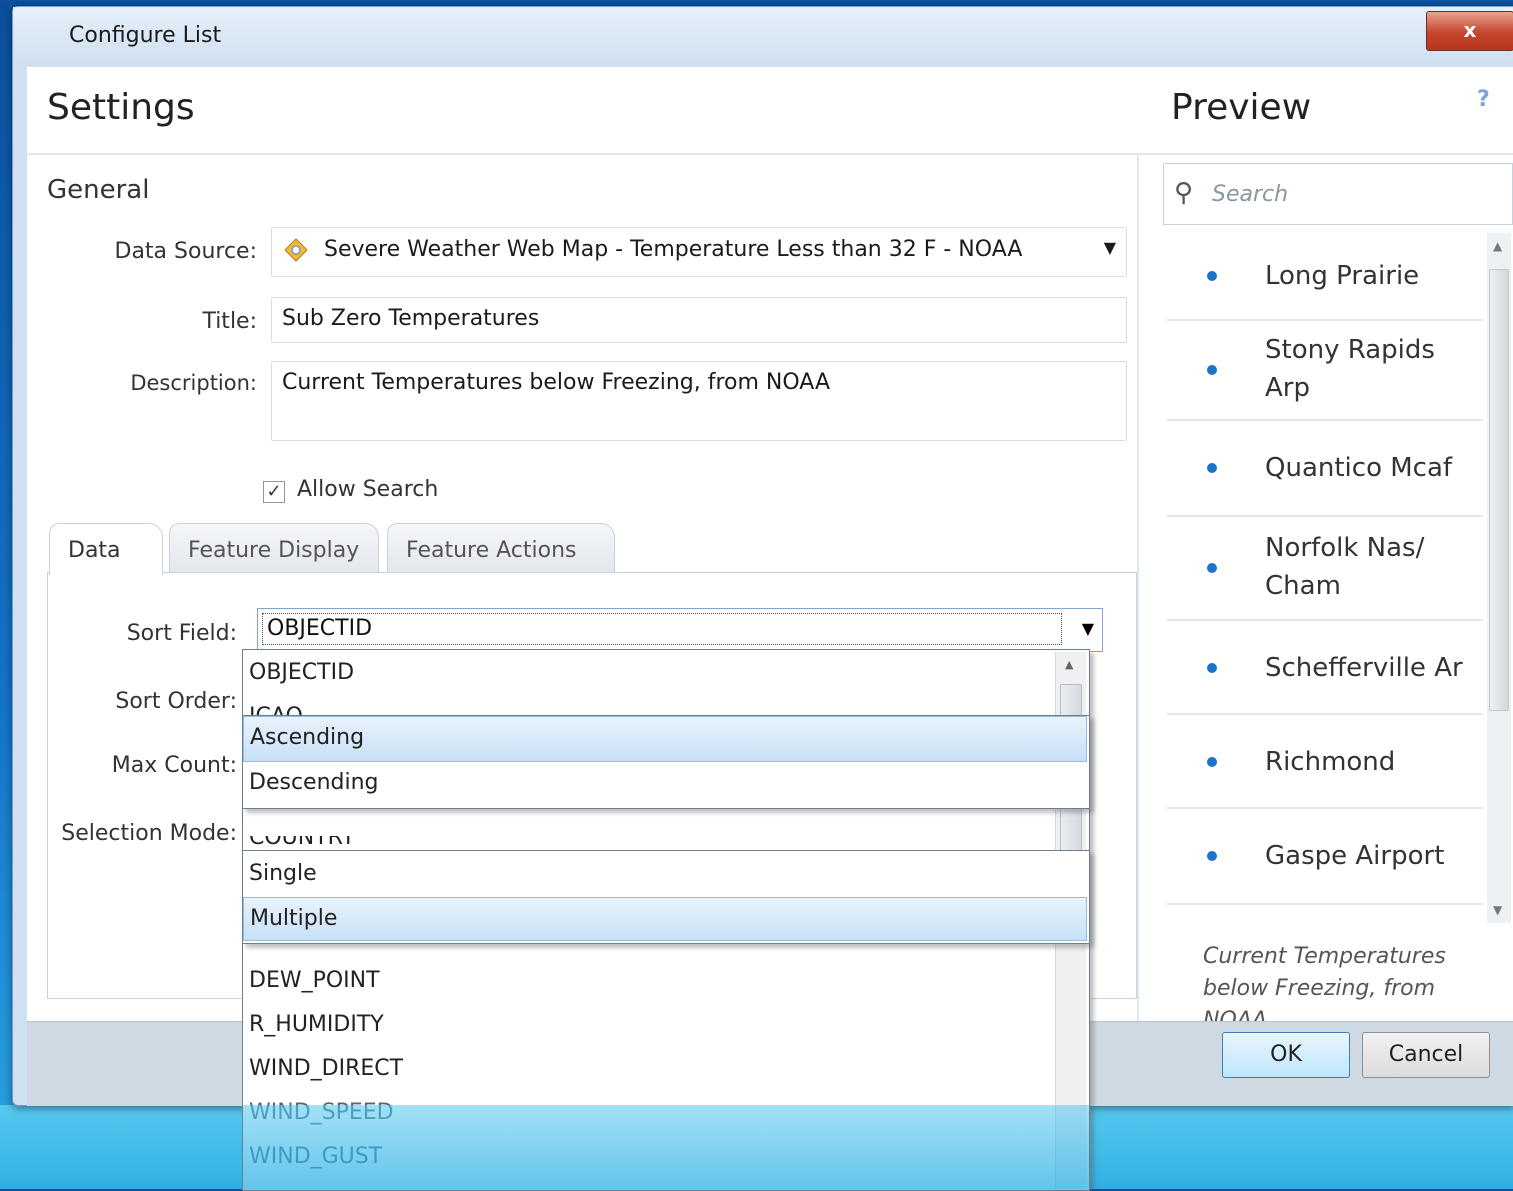 The image size is (1513, 1191). What do you see at coordinates (1483, 99) in the screenshot?
I see `help-icon: ?` at bounding box center [1483, 99].